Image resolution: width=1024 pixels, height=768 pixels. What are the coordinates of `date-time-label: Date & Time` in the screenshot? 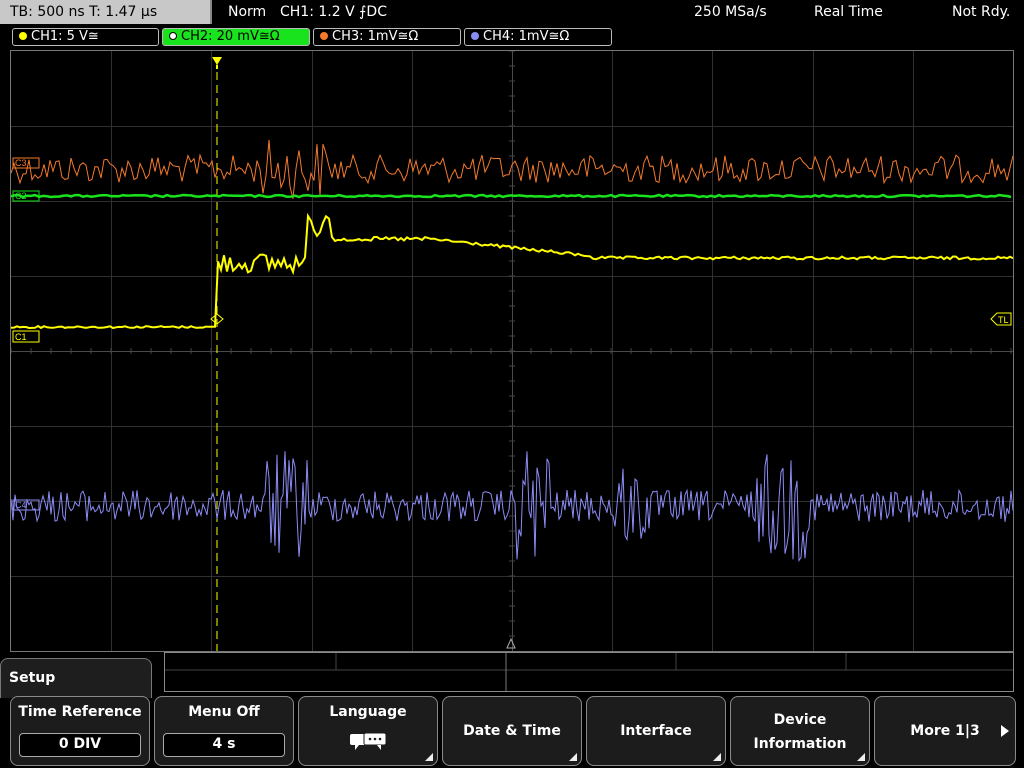 It's located at (512, 731).